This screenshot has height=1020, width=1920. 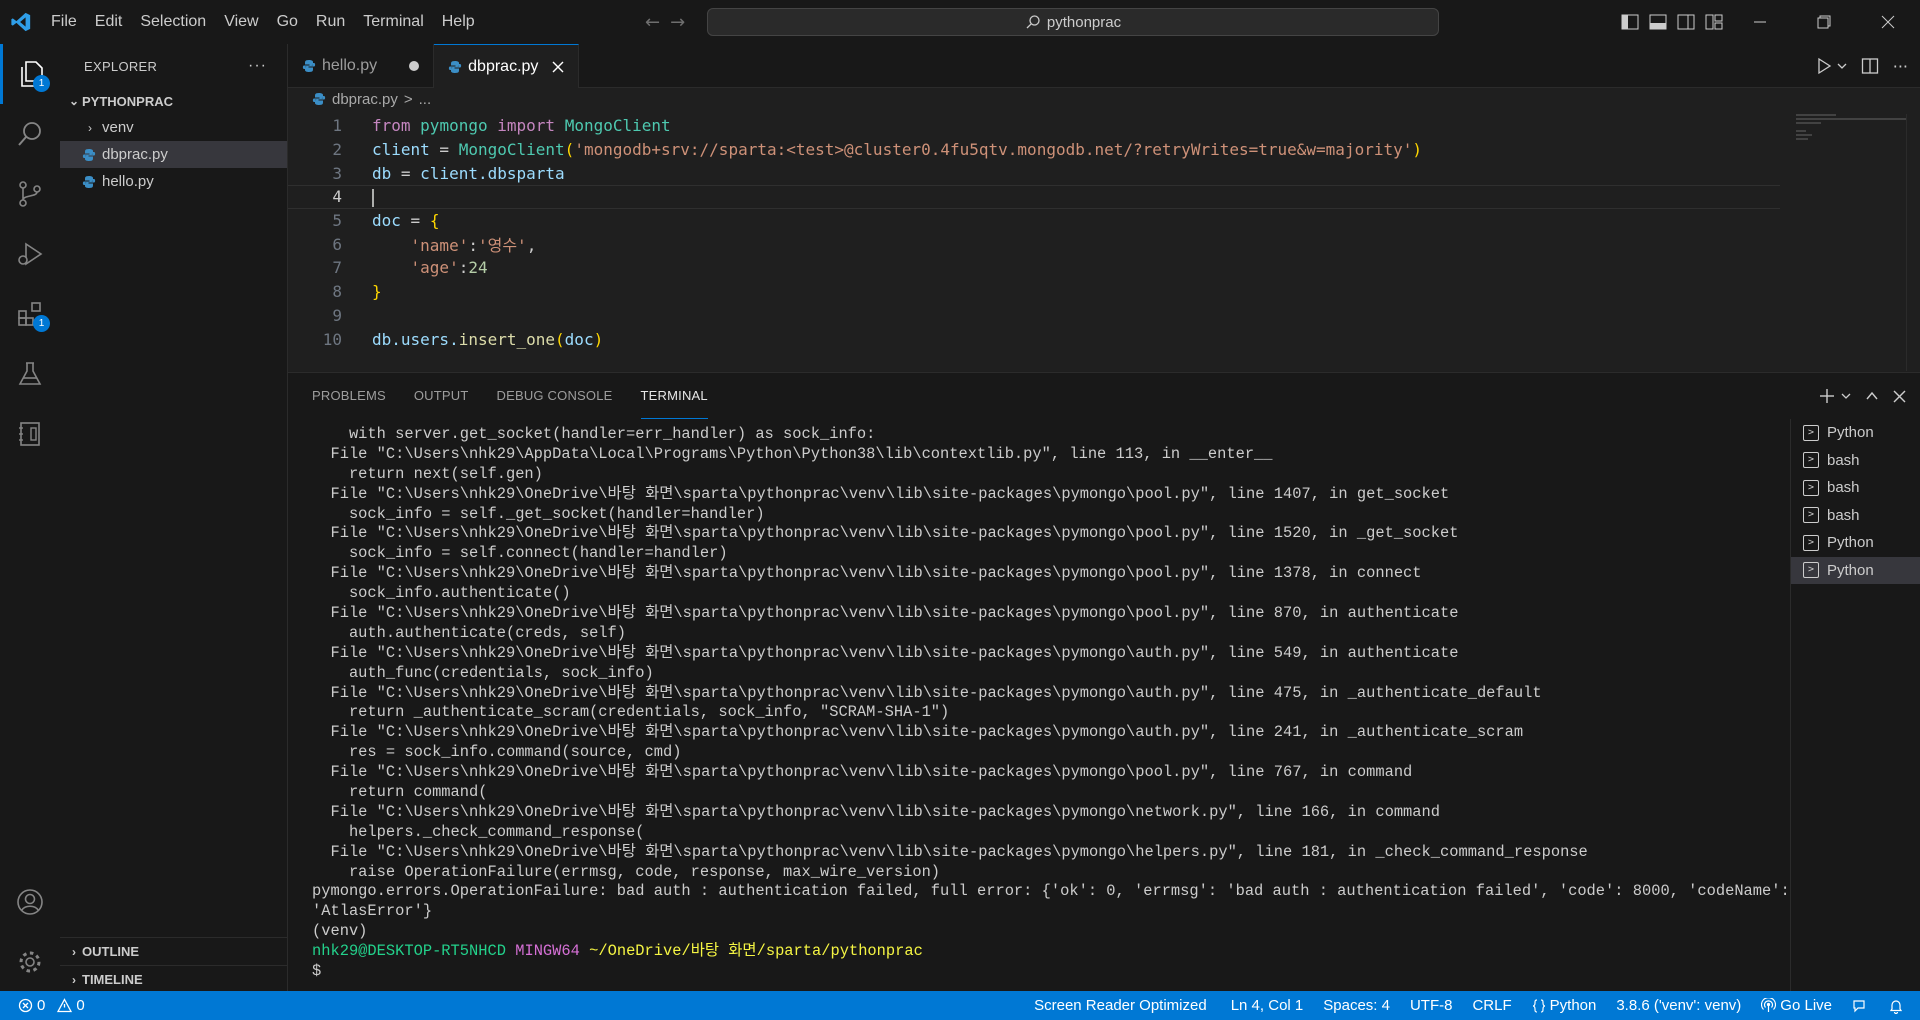 I want to click on code-line-current: 4, so click(x=1034, y=197).